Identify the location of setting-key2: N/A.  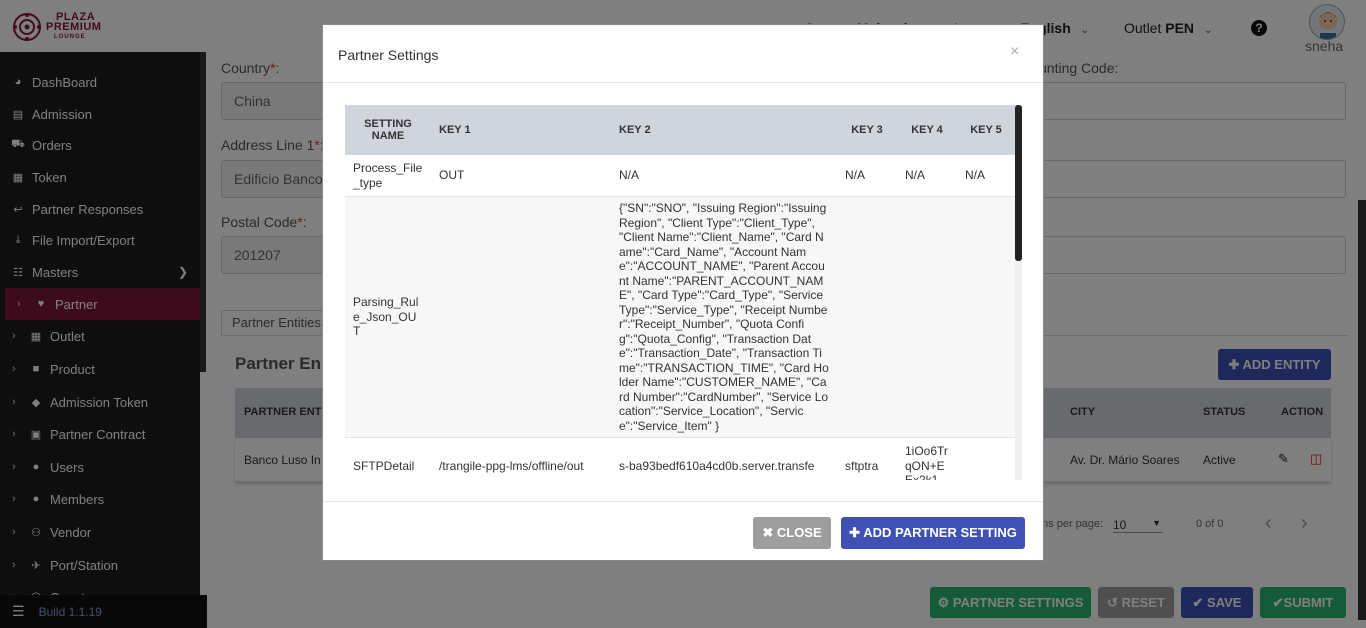
(724, 176).